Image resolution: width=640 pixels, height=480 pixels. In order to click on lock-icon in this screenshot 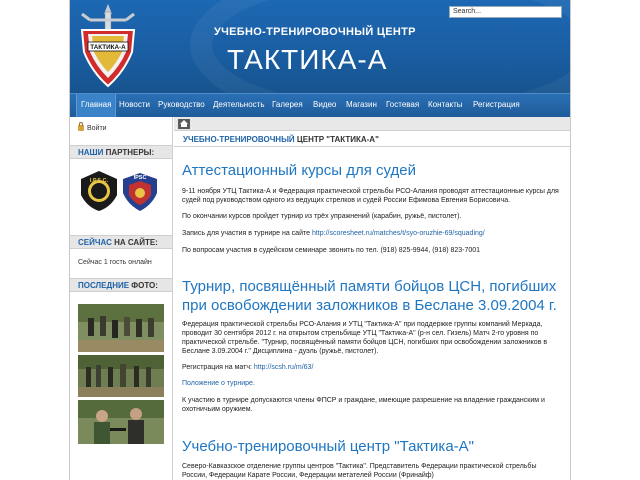, I will do `click(81, 126)`.